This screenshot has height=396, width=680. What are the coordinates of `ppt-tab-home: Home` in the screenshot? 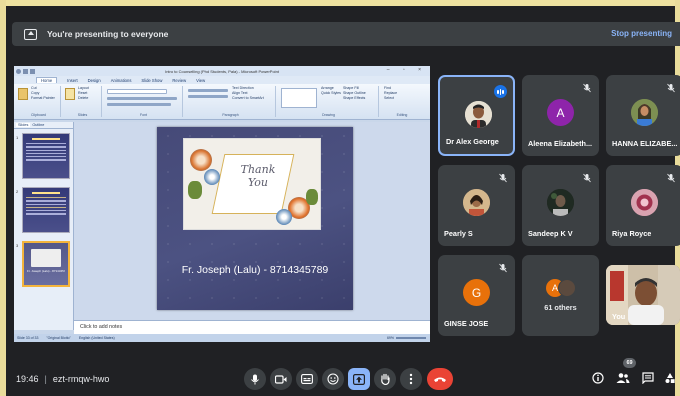 It's located at (47, 80).